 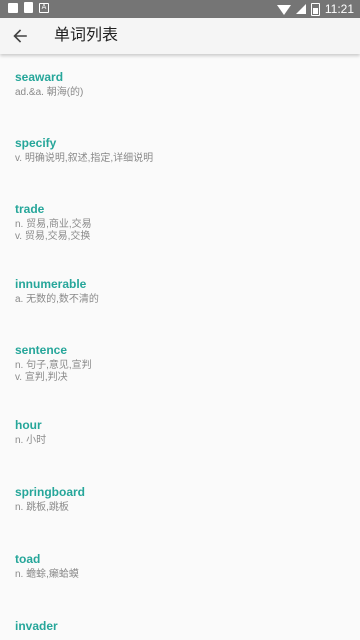 What do you see at coordinates (28, 425) in the screenshot?
I see `word-text: hour` at bounding box center [28, 425].